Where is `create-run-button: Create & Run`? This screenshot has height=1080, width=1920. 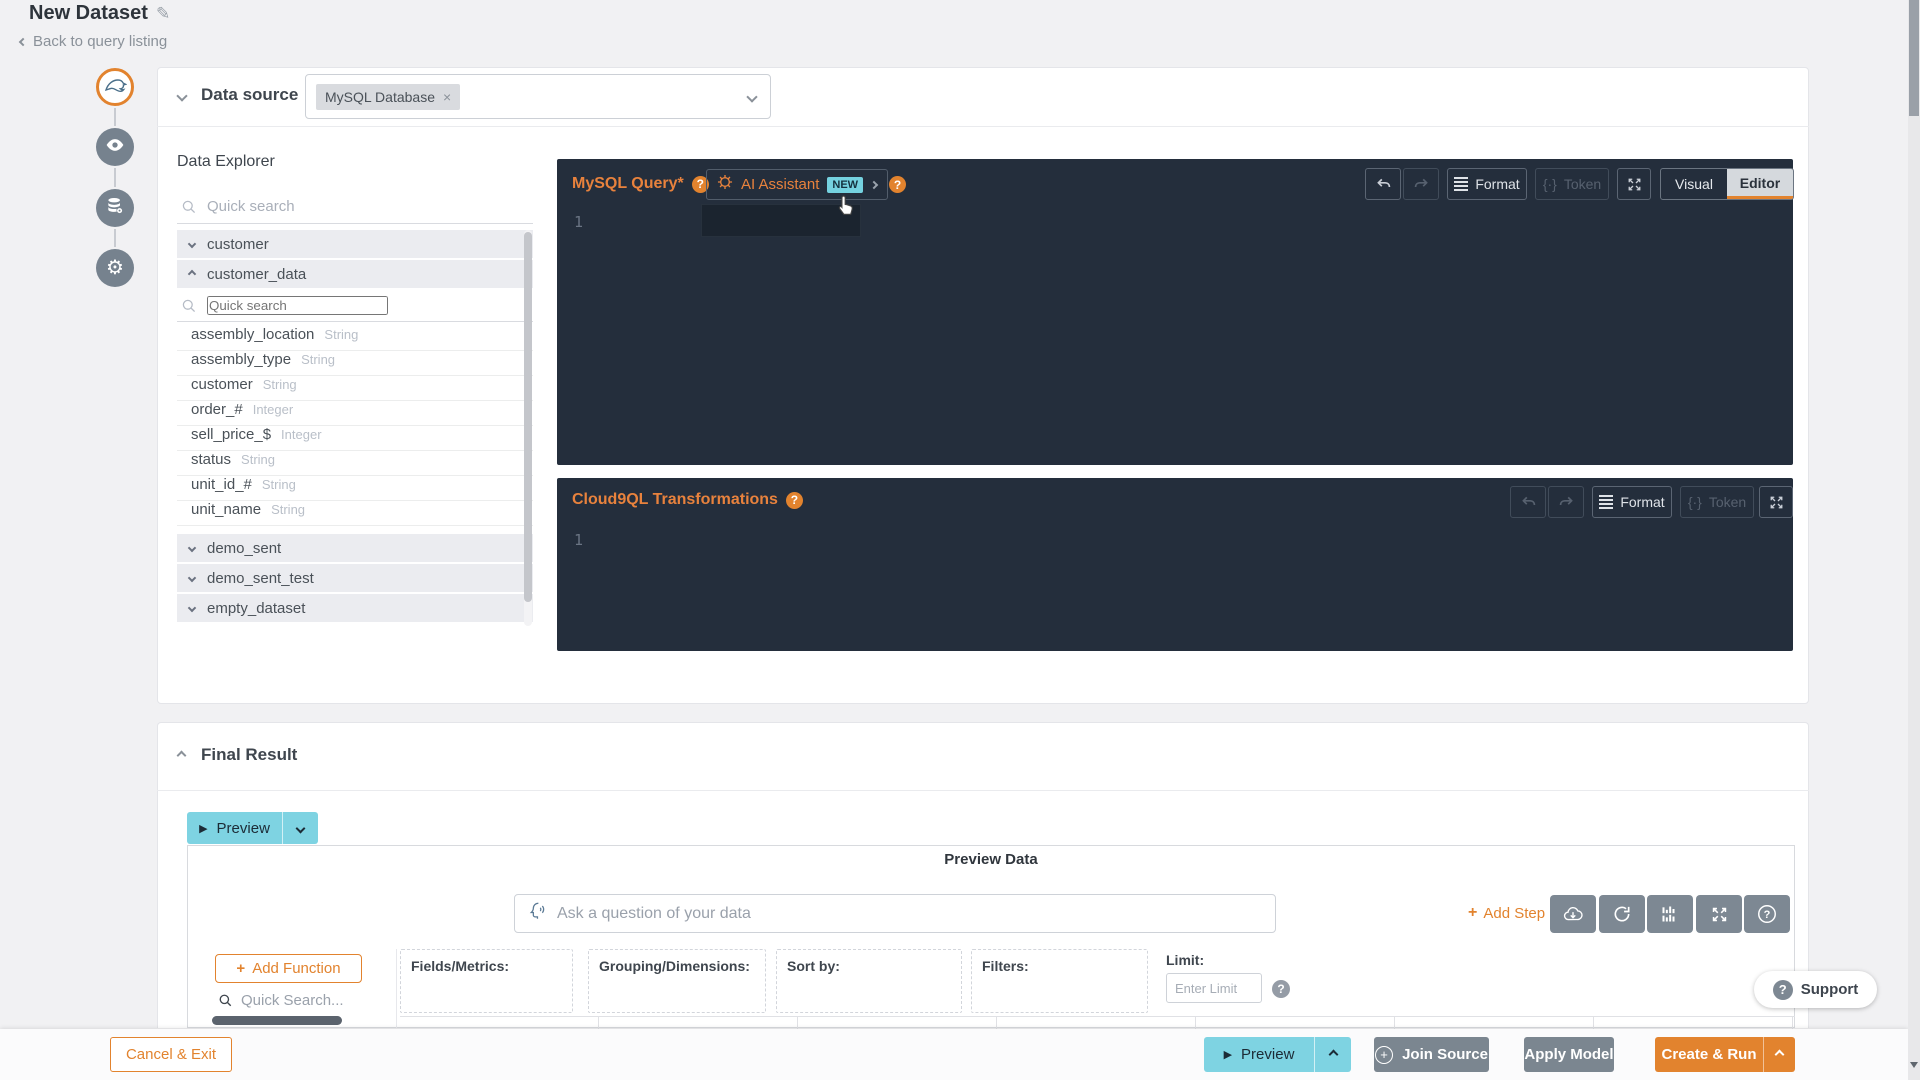
create-run-button: Create & Run is located at coordinates (1725, 1054).